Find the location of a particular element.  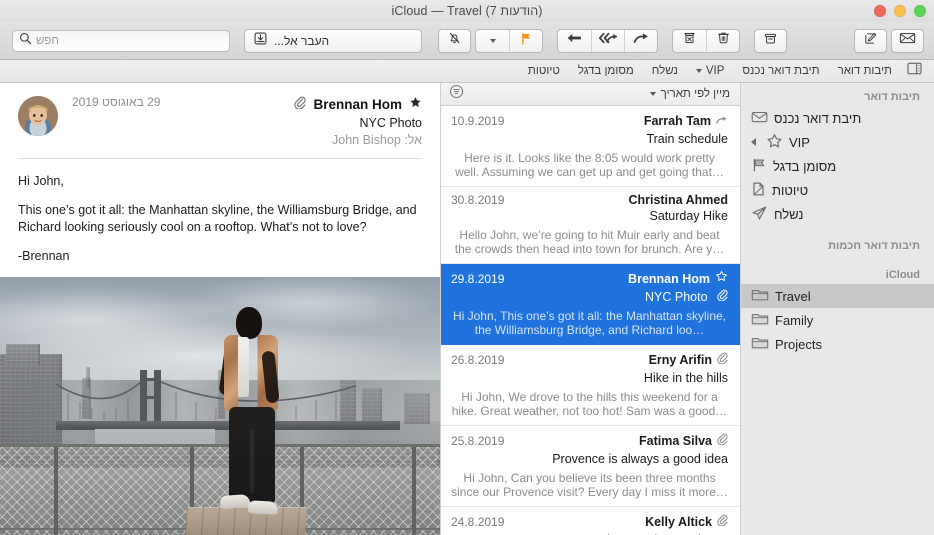

sidebar-item-label: מסומן בדגל is located at coordinates (805, 166).